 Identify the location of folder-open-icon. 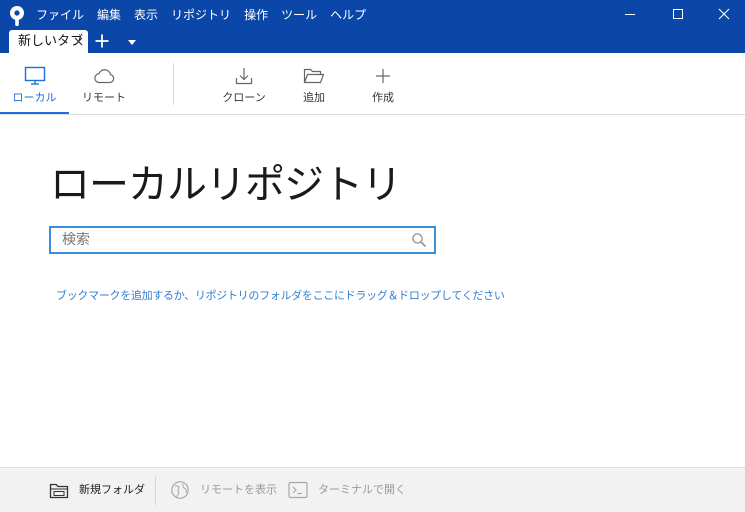
(314, 76).